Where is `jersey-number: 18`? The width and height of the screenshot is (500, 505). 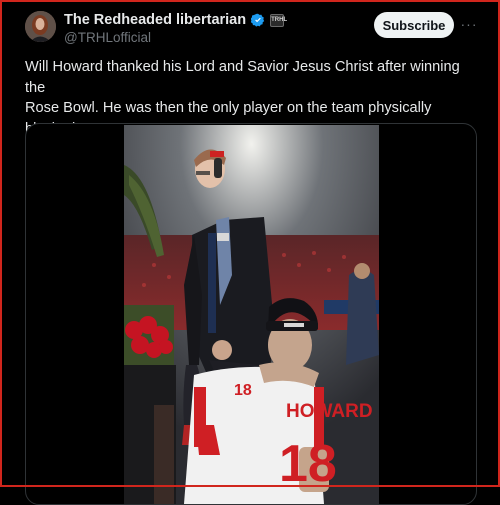 jersey-number: 18 is located at coordinates (308, 464).